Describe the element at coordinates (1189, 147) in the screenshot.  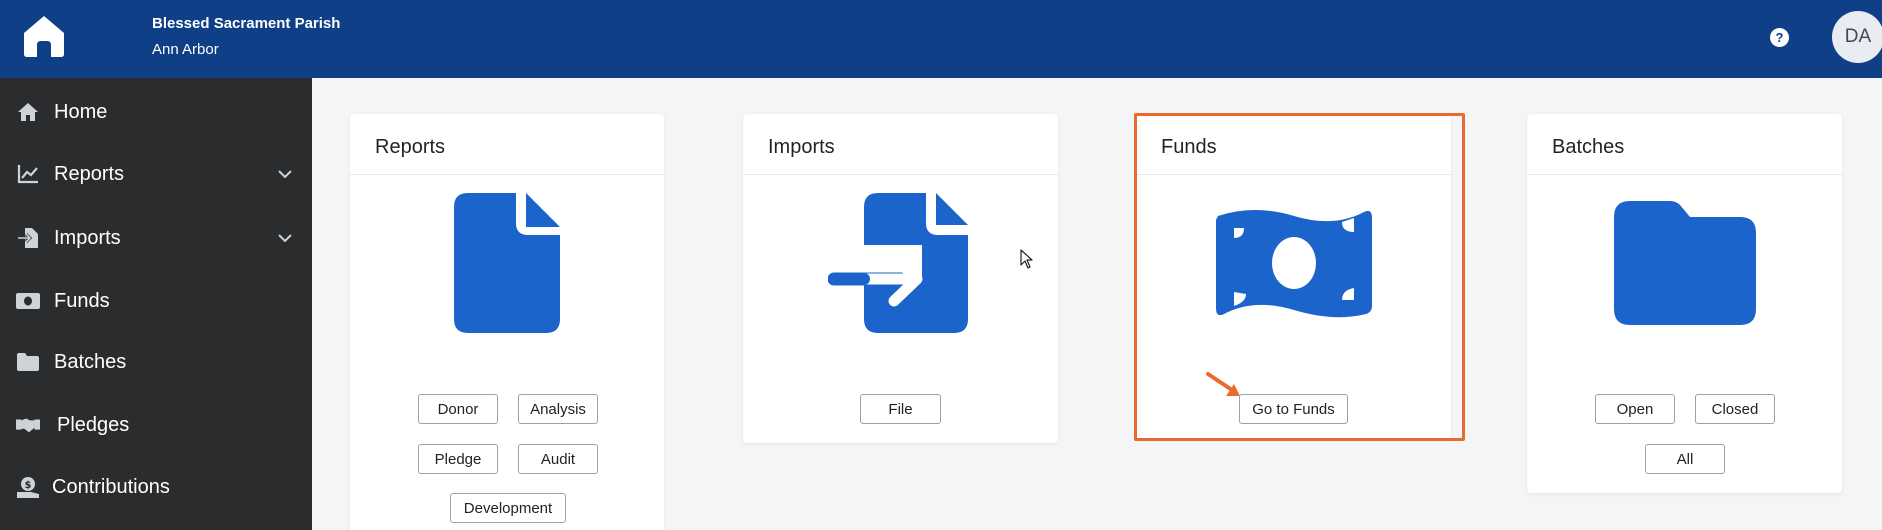
I see `card-title: Funds` at that location.